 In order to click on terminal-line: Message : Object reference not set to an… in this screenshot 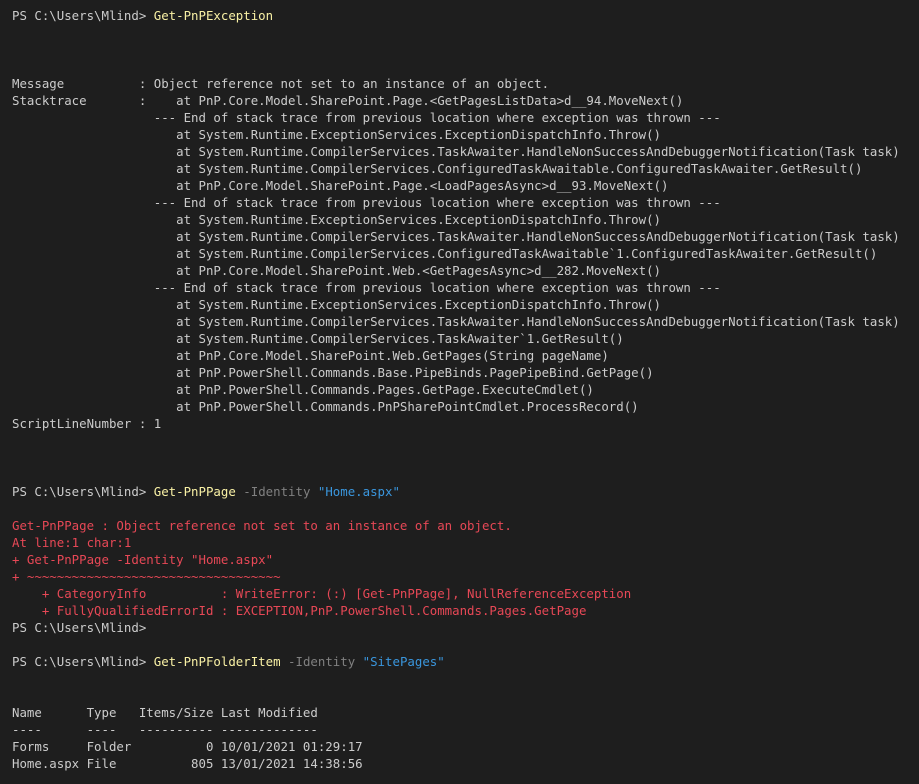, I will do `click(465, 83)`.